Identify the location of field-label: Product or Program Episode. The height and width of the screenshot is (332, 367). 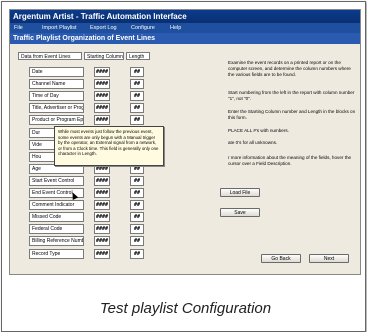
(56, 120).